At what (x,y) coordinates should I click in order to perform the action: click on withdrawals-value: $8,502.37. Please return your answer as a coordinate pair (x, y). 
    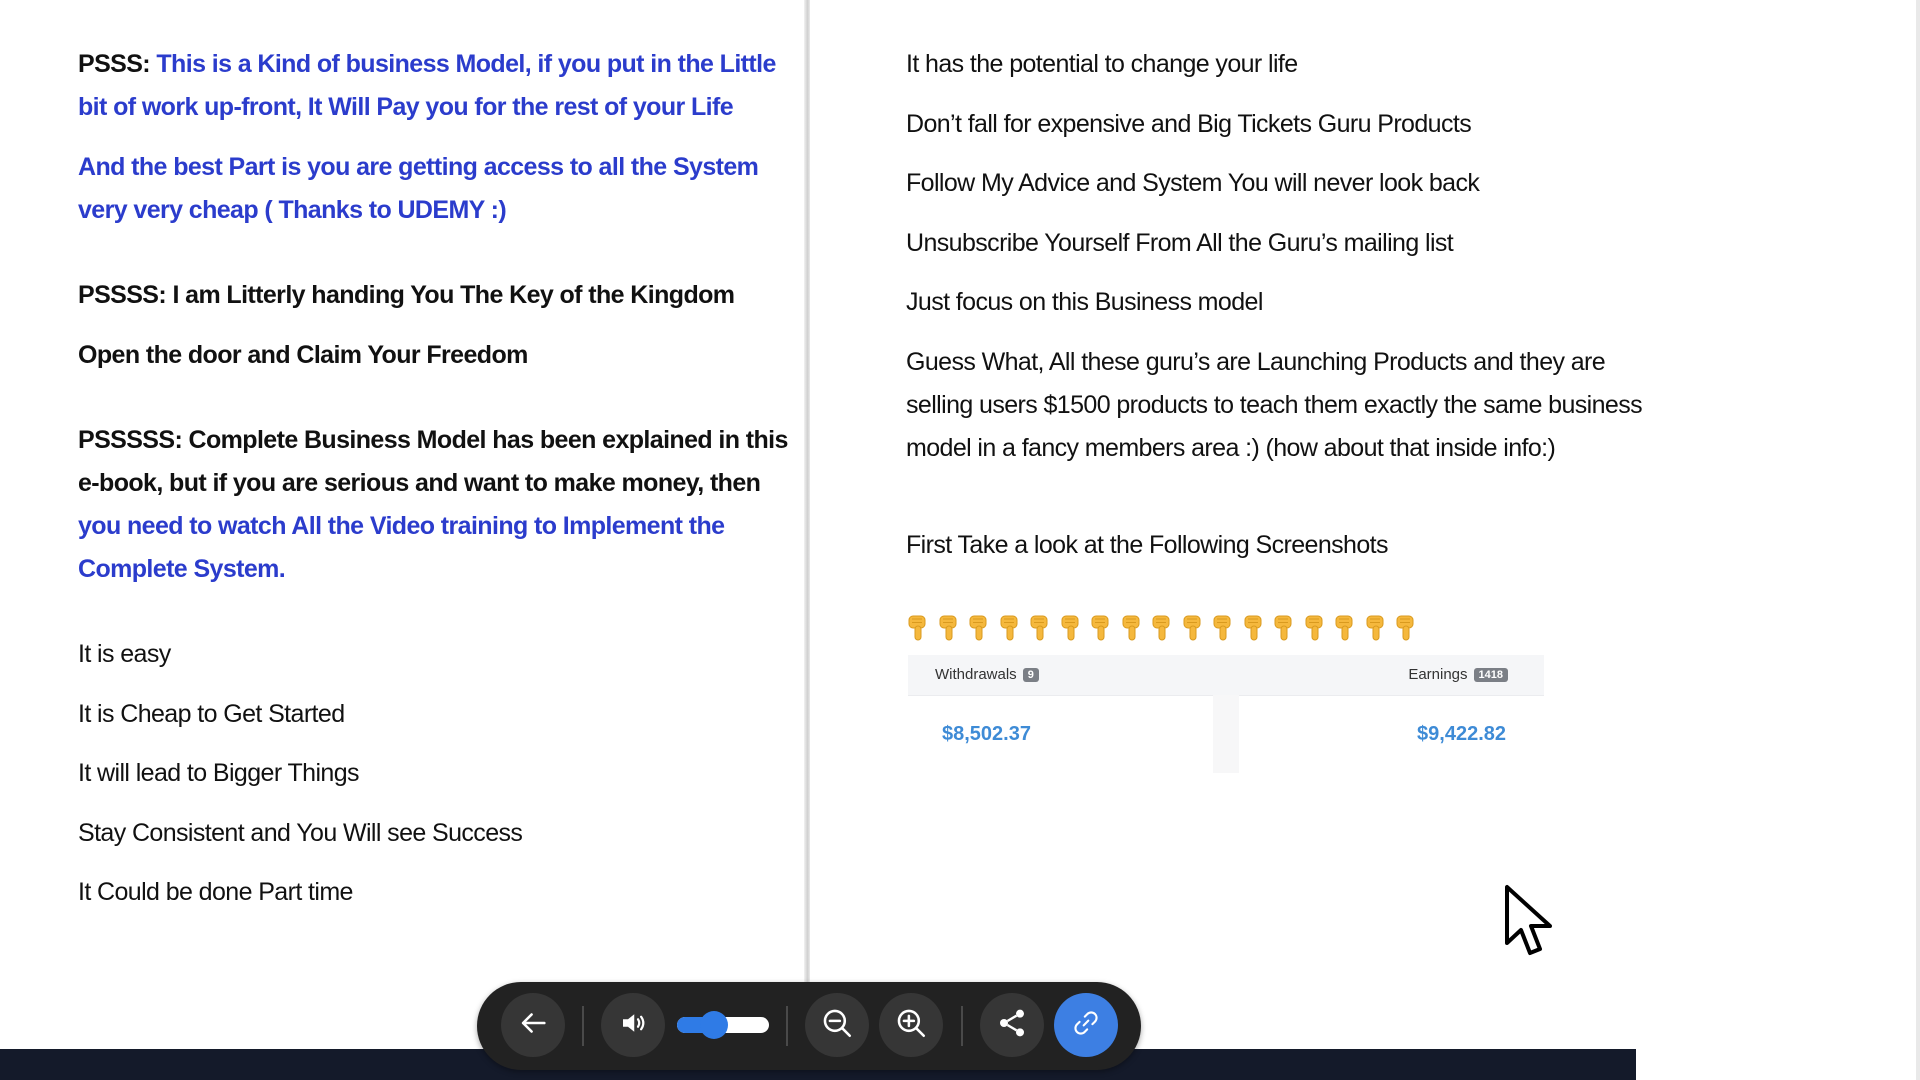
    Looking at the image, I should click on (986, 734).